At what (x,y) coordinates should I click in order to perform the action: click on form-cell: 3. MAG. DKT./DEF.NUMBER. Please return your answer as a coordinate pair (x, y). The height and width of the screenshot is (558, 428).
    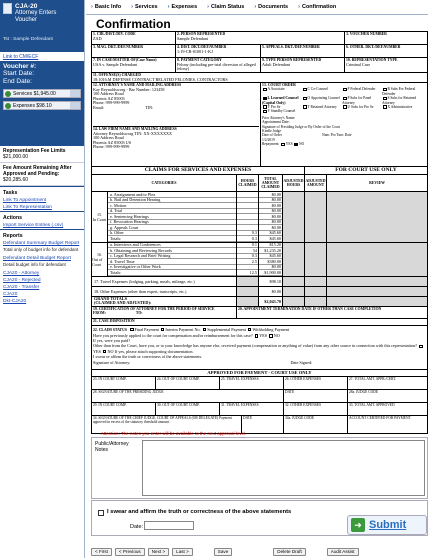
    Looking at the image, I should click on (134, 51).